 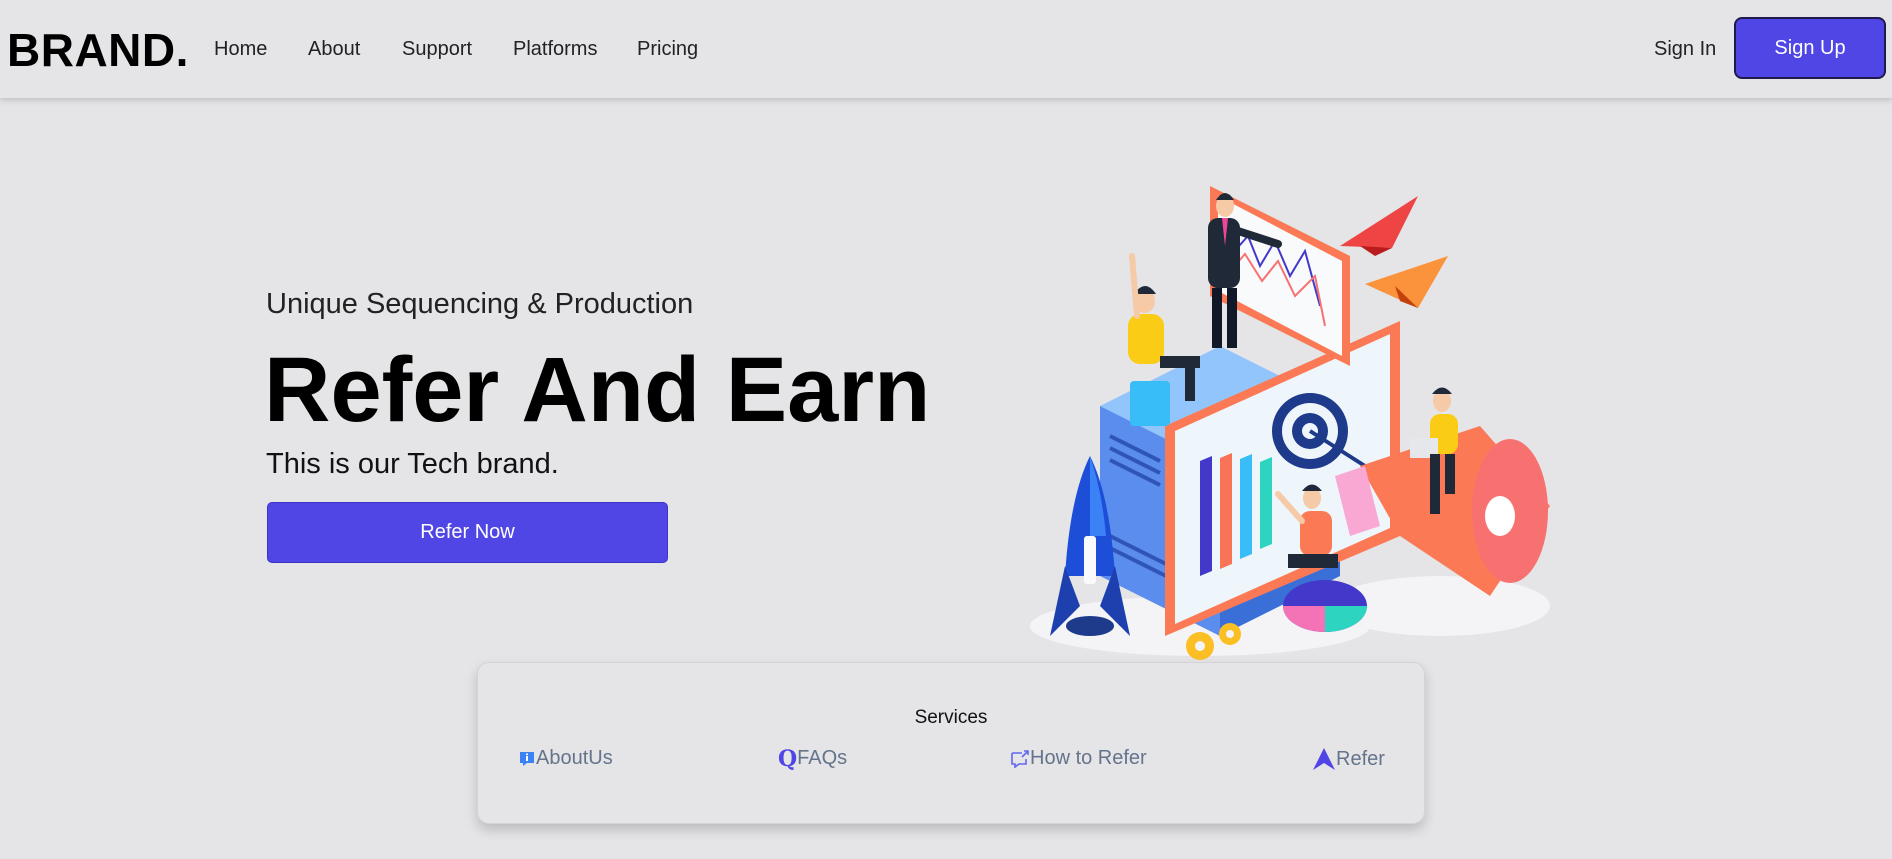 I want to click on share-icon, so click(x=1020, y=758).